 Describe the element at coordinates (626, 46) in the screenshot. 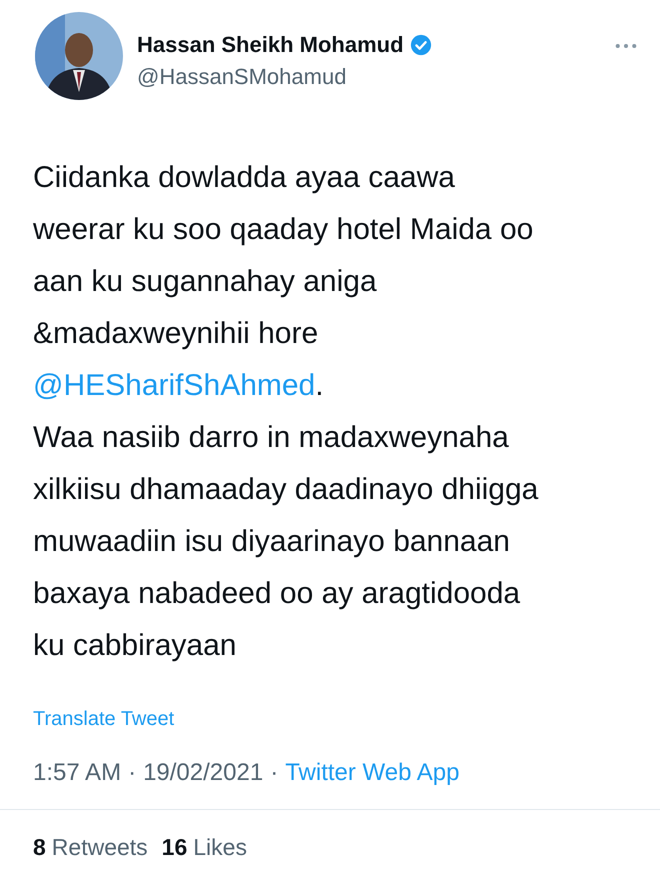

I see `more-icon` at that location.